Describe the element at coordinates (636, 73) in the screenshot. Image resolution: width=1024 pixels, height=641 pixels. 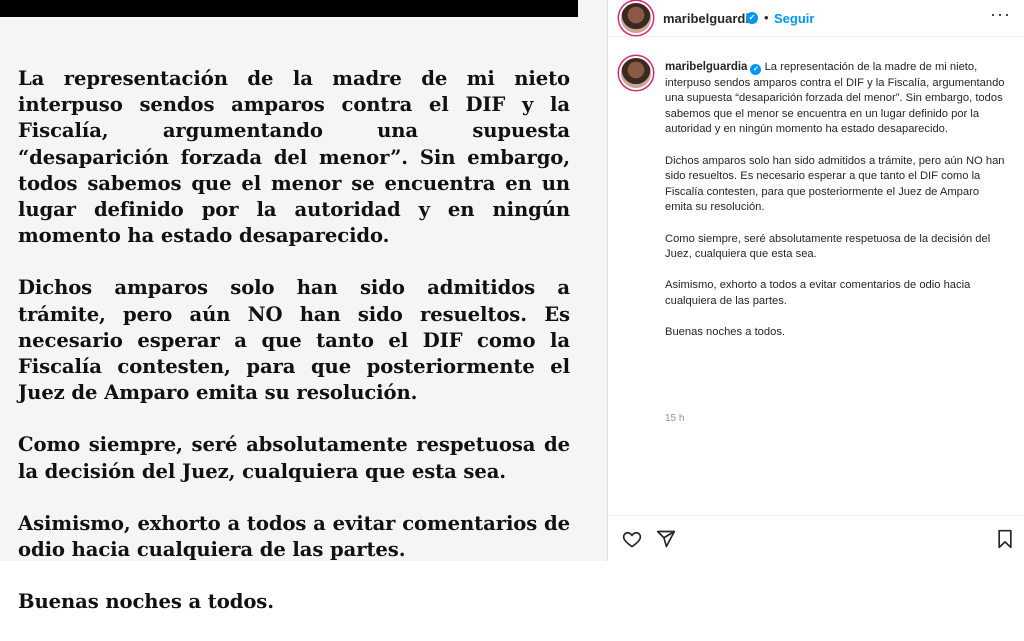
I see `caption-avatar` at that location.